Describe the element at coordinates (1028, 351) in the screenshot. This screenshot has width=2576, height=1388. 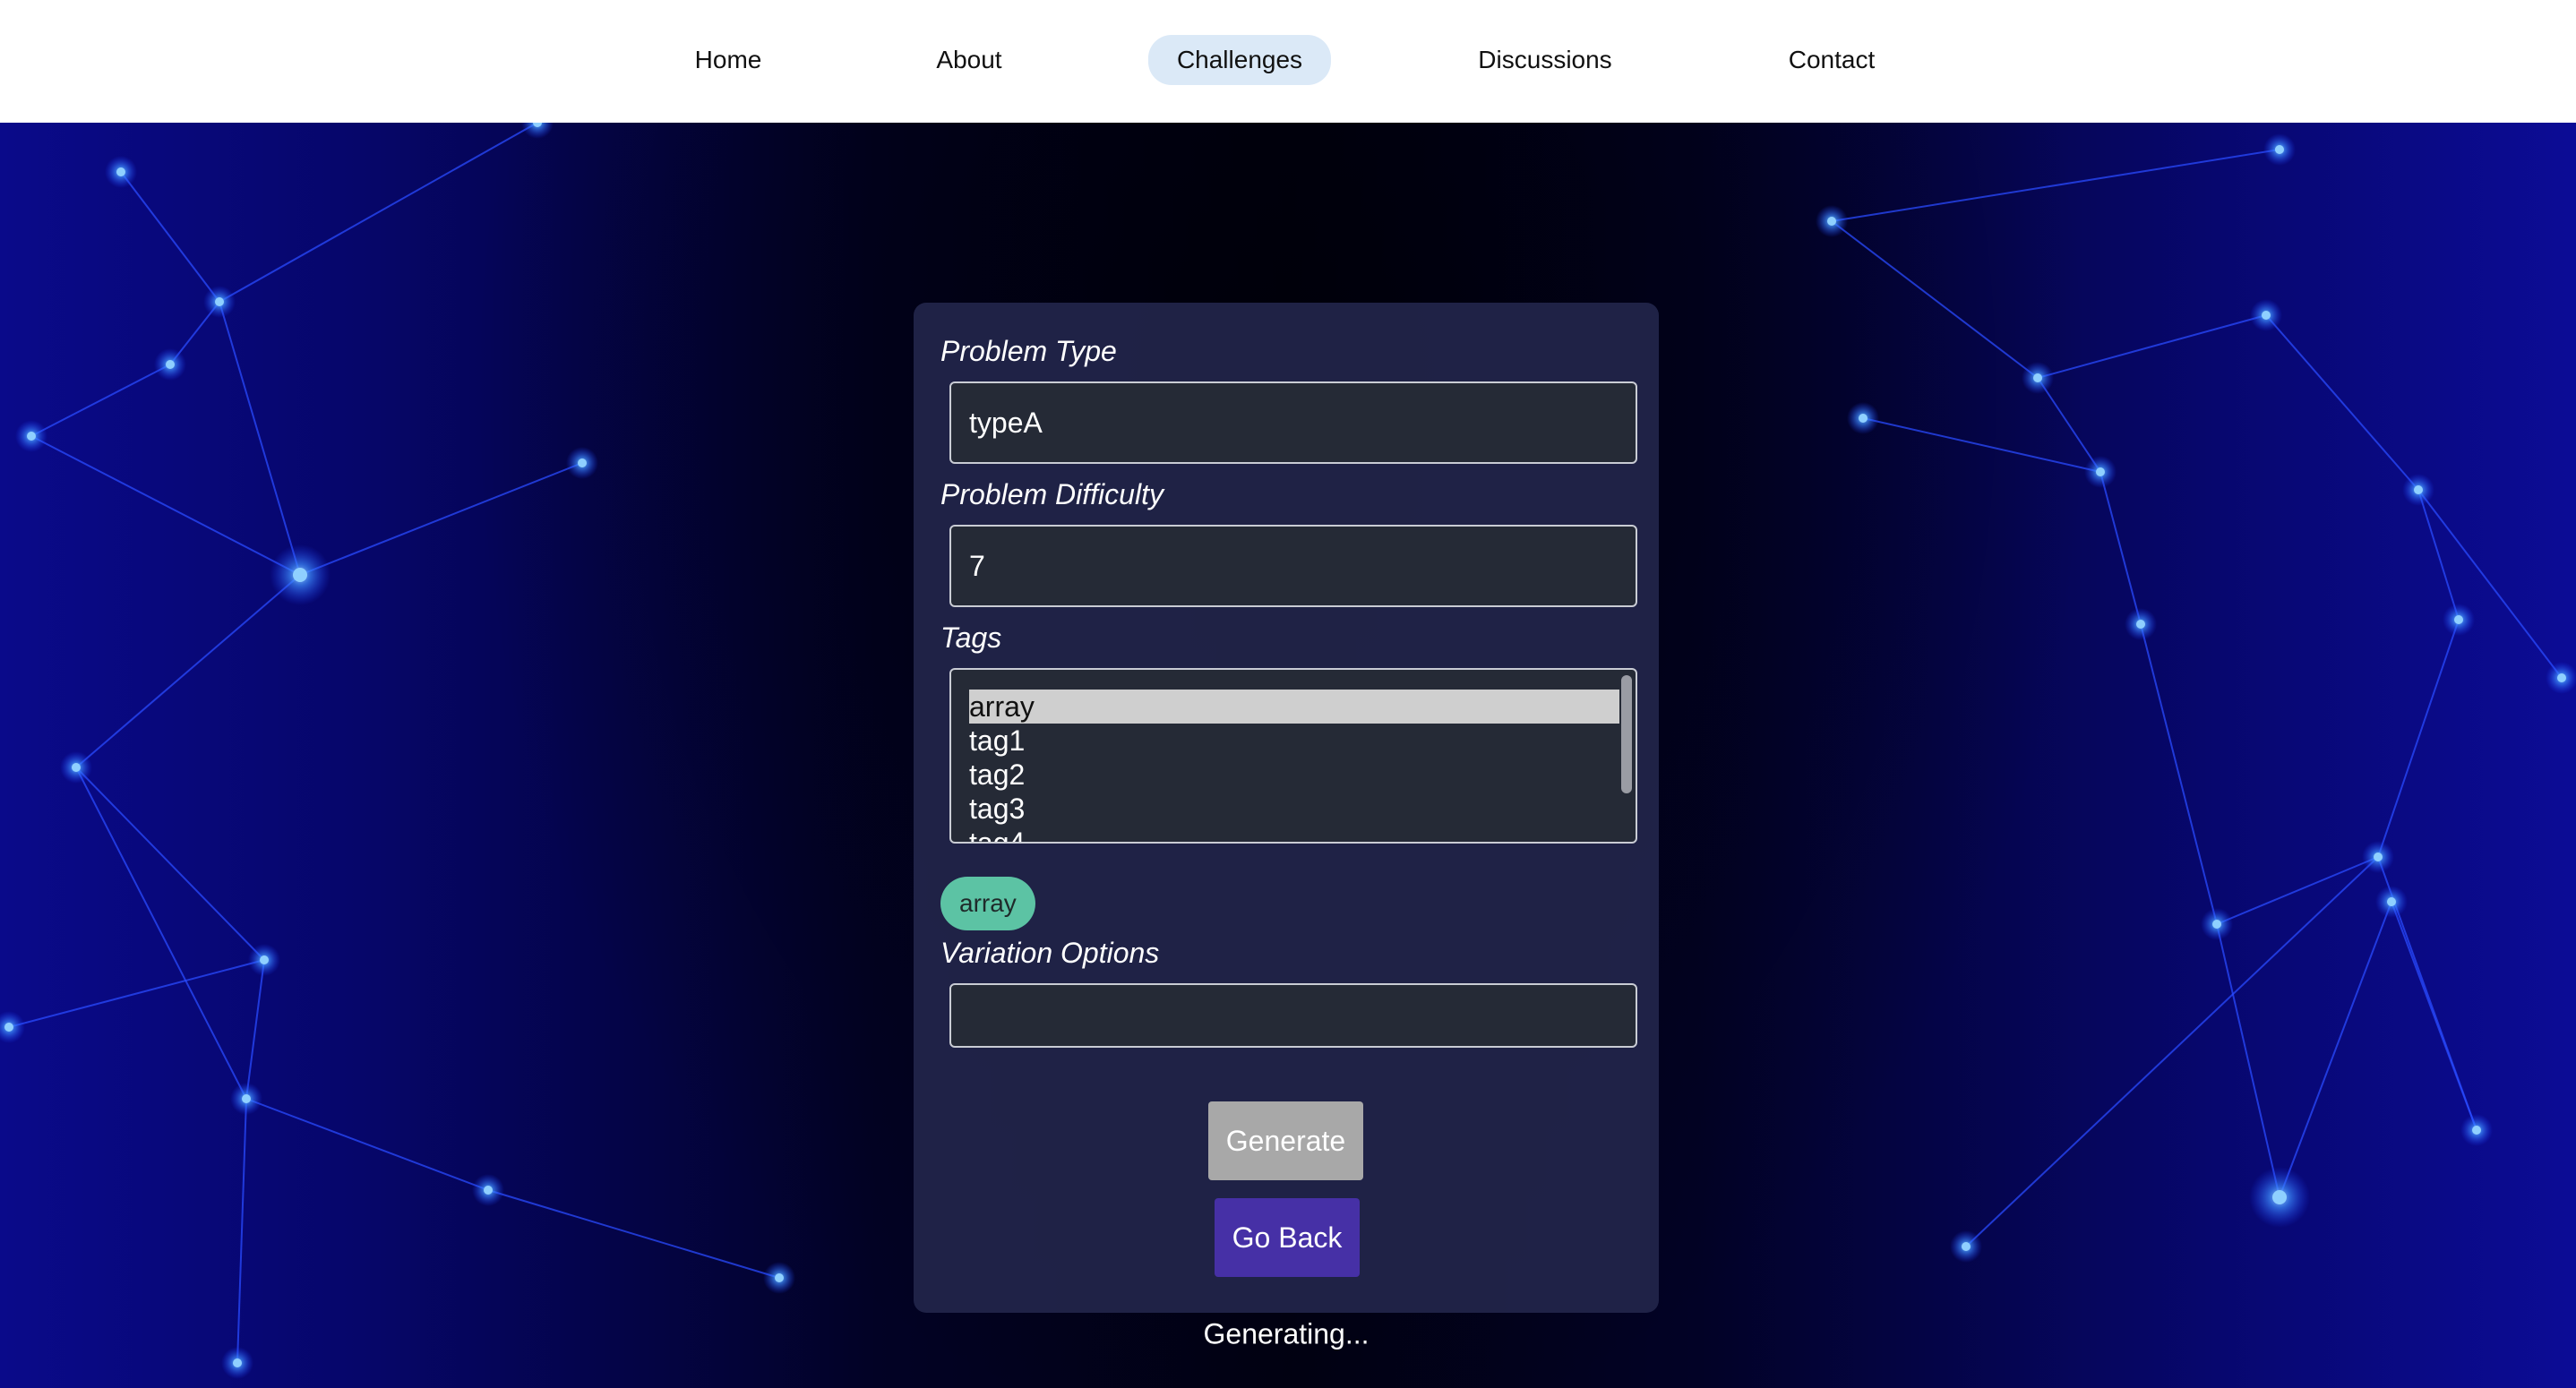
I see `problem-type-label: Problem Type` at that location.